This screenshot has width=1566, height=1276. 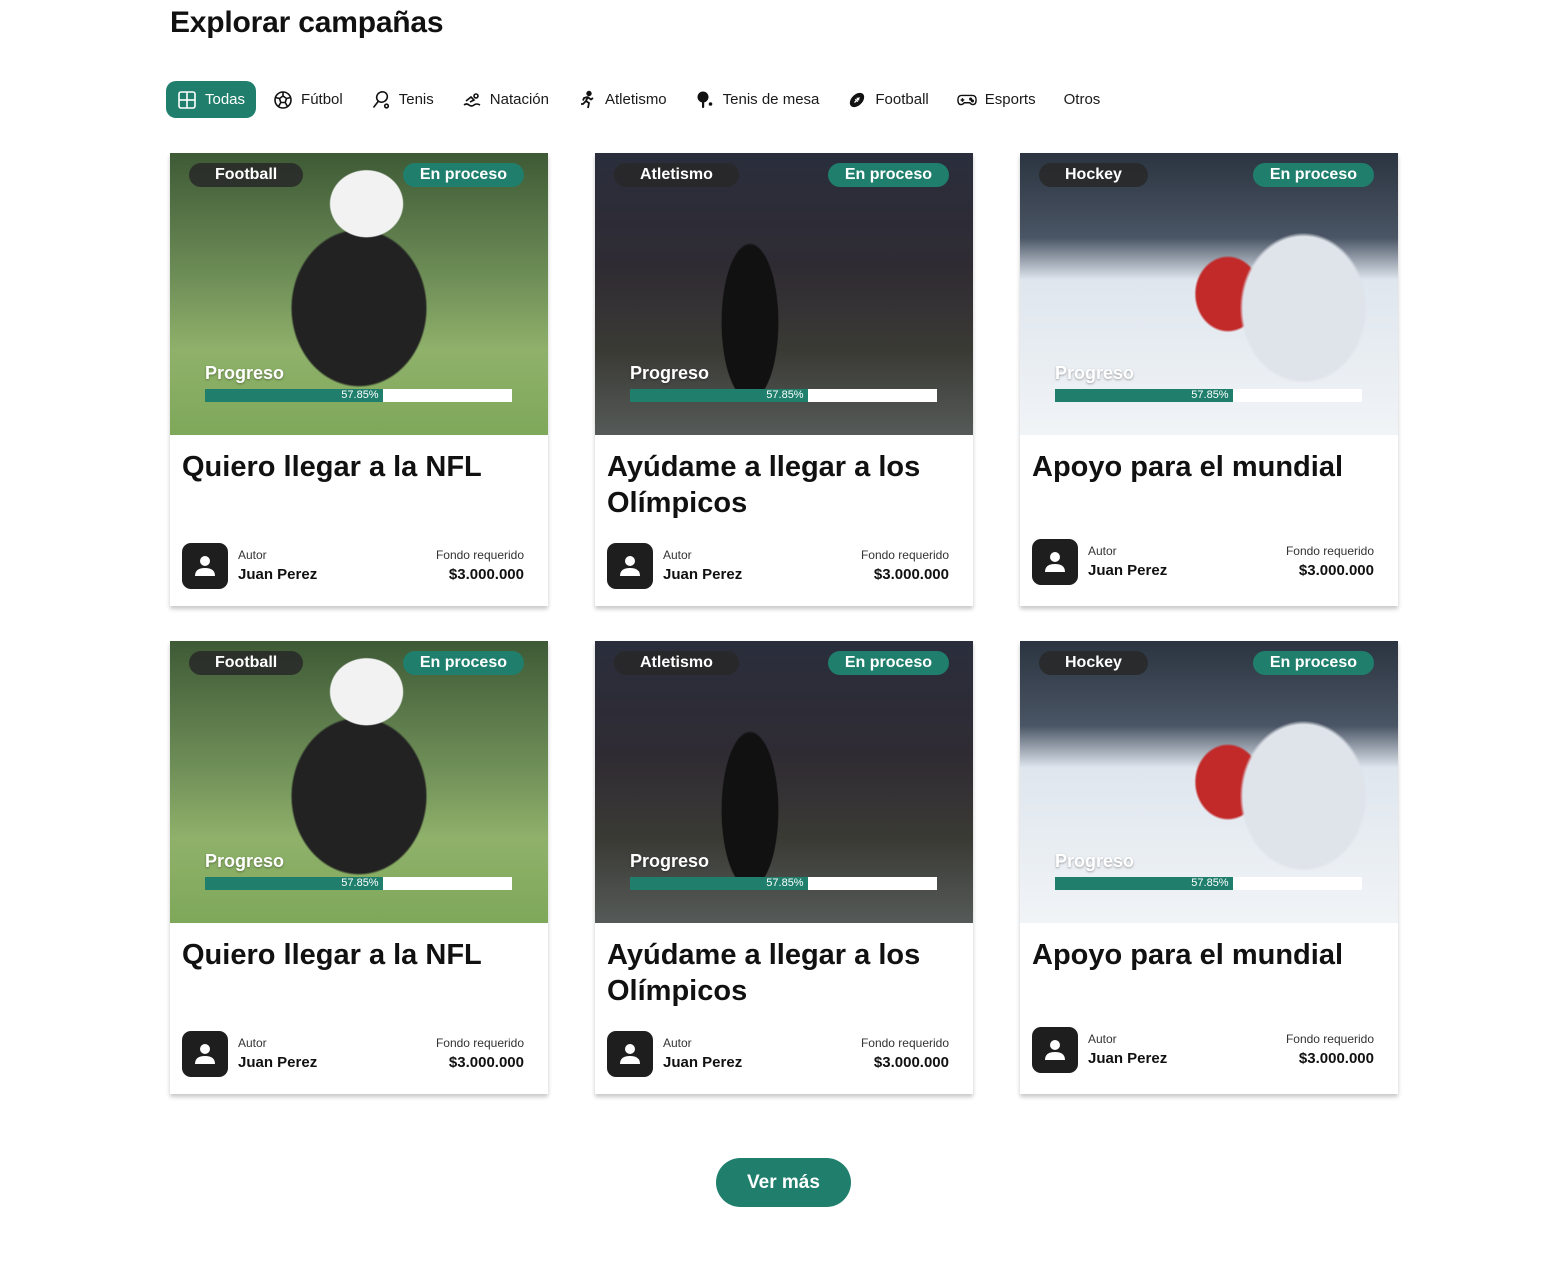 What do you see at coordinates (1082, 99) in the screenshot?
I see `filter-otros: Otros` at bounding box center [1082, 99].